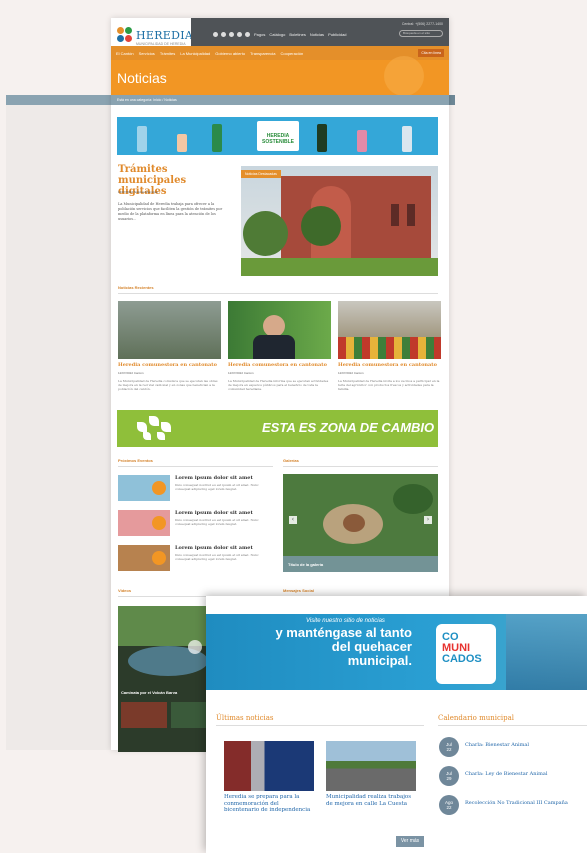 Image resolution: width=587 pixels, height=853 pixels. What do you see at coordinates (136, 287) in the screenshot?
I see `recent-news-heading: Noticias Recientes` at bounding box center [136, 287].